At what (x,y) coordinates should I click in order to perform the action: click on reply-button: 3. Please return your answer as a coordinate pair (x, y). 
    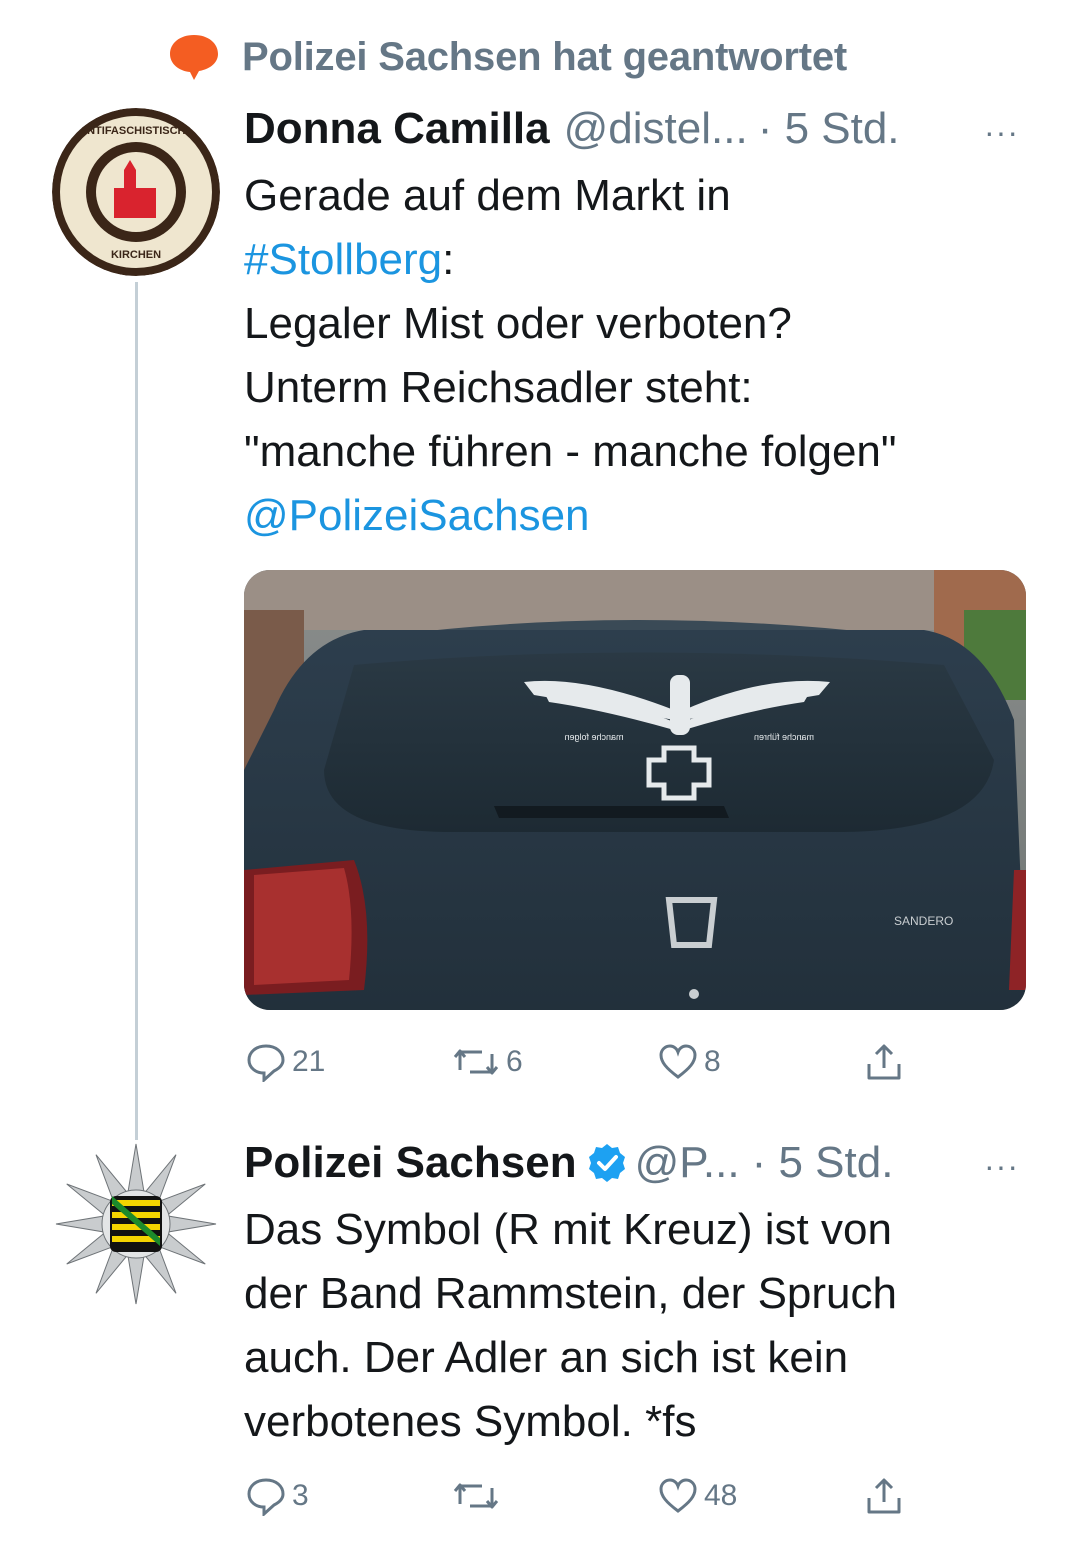
    Looking at the image, I should click on (277, 1496).